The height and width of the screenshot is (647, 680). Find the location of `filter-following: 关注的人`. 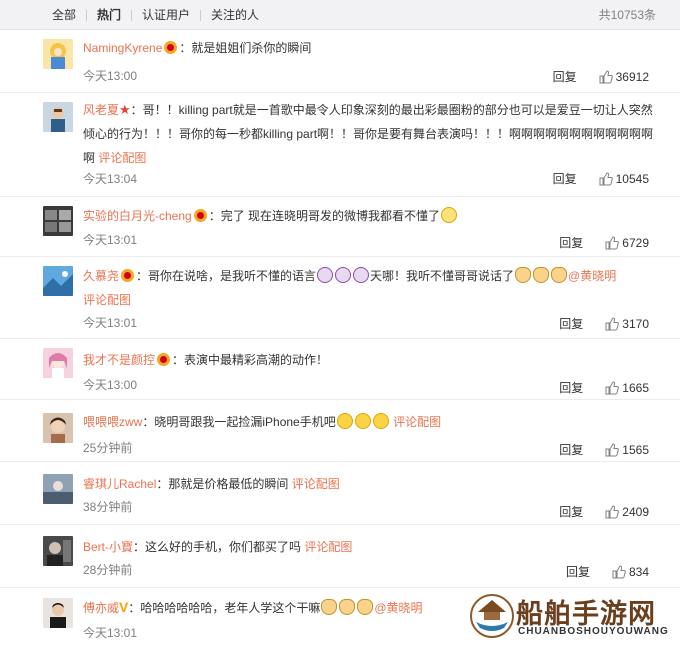

filter-following: 关注的人 is located at coordinates (235, 15).